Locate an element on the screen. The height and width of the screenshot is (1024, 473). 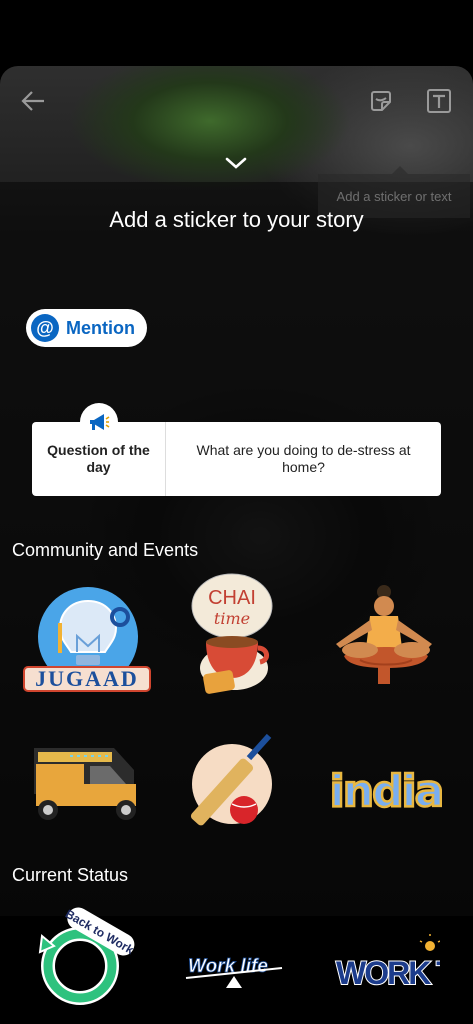
section-title-current-status: Current Status is located at coordinates (70, 875).